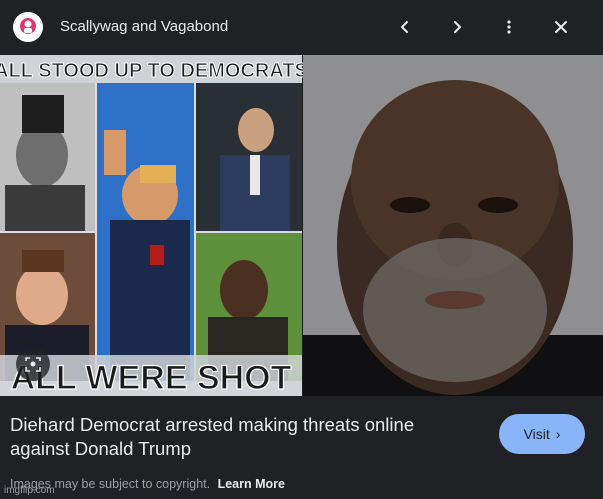 This screenshot has width=603, height=499. What do you see at coordinates (536, 434) in the screenshot?
I see `visit-label: Visit` at bounding box center [536, 434].